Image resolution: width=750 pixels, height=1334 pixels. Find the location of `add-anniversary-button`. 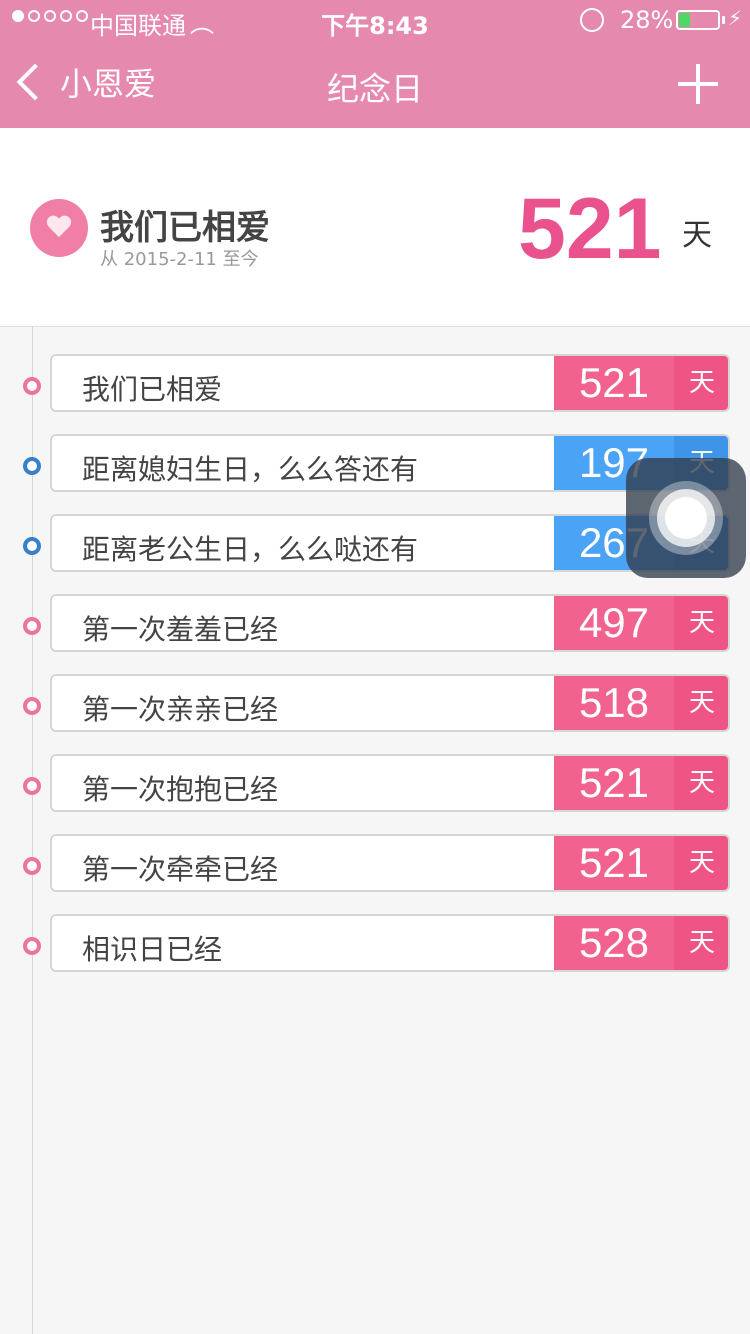

add-anniversary-button is located at coordinates (698, 84).